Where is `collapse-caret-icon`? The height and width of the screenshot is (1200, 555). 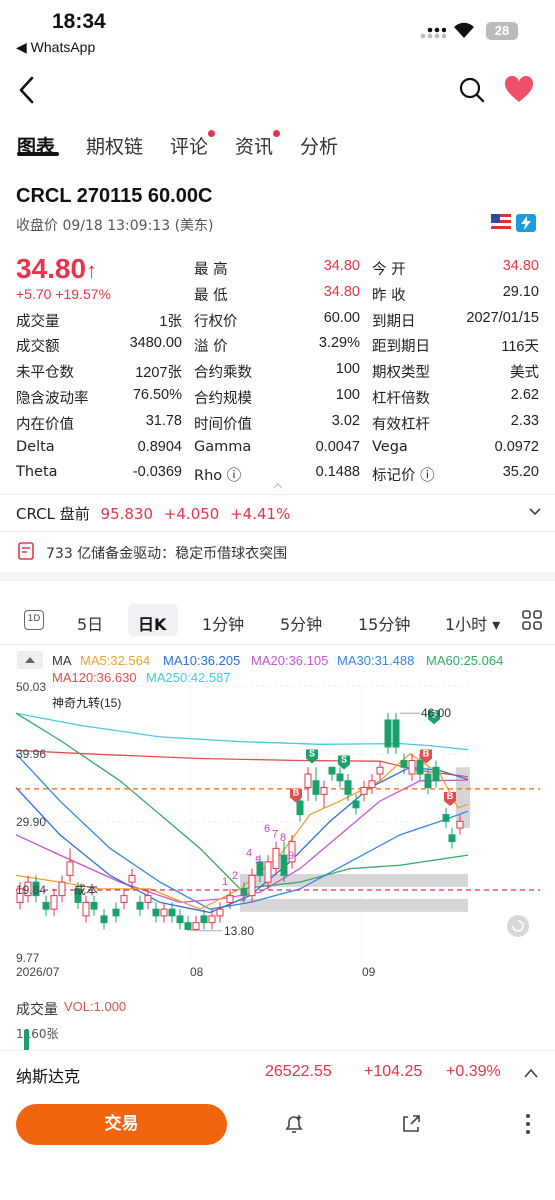
collapse-caret-icon is located at coordinates (278, 486).